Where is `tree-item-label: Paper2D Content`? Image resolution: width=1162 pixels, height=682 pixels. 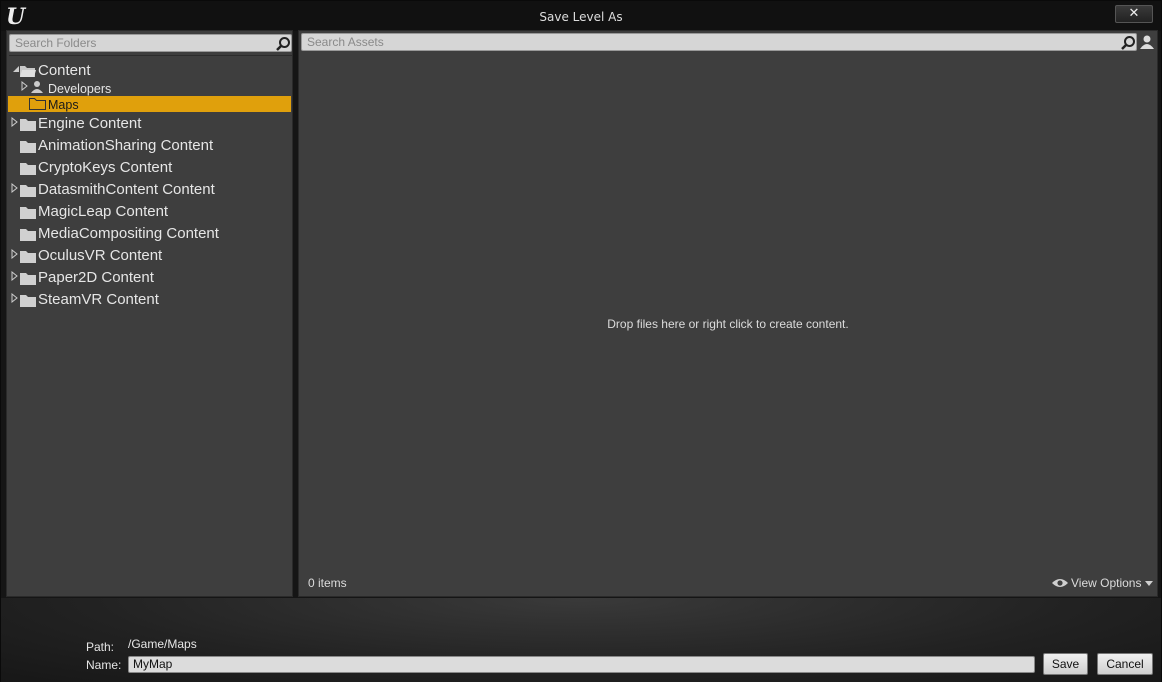 tree-item-label: Paper2D Content is located at coordinates (96, 277).